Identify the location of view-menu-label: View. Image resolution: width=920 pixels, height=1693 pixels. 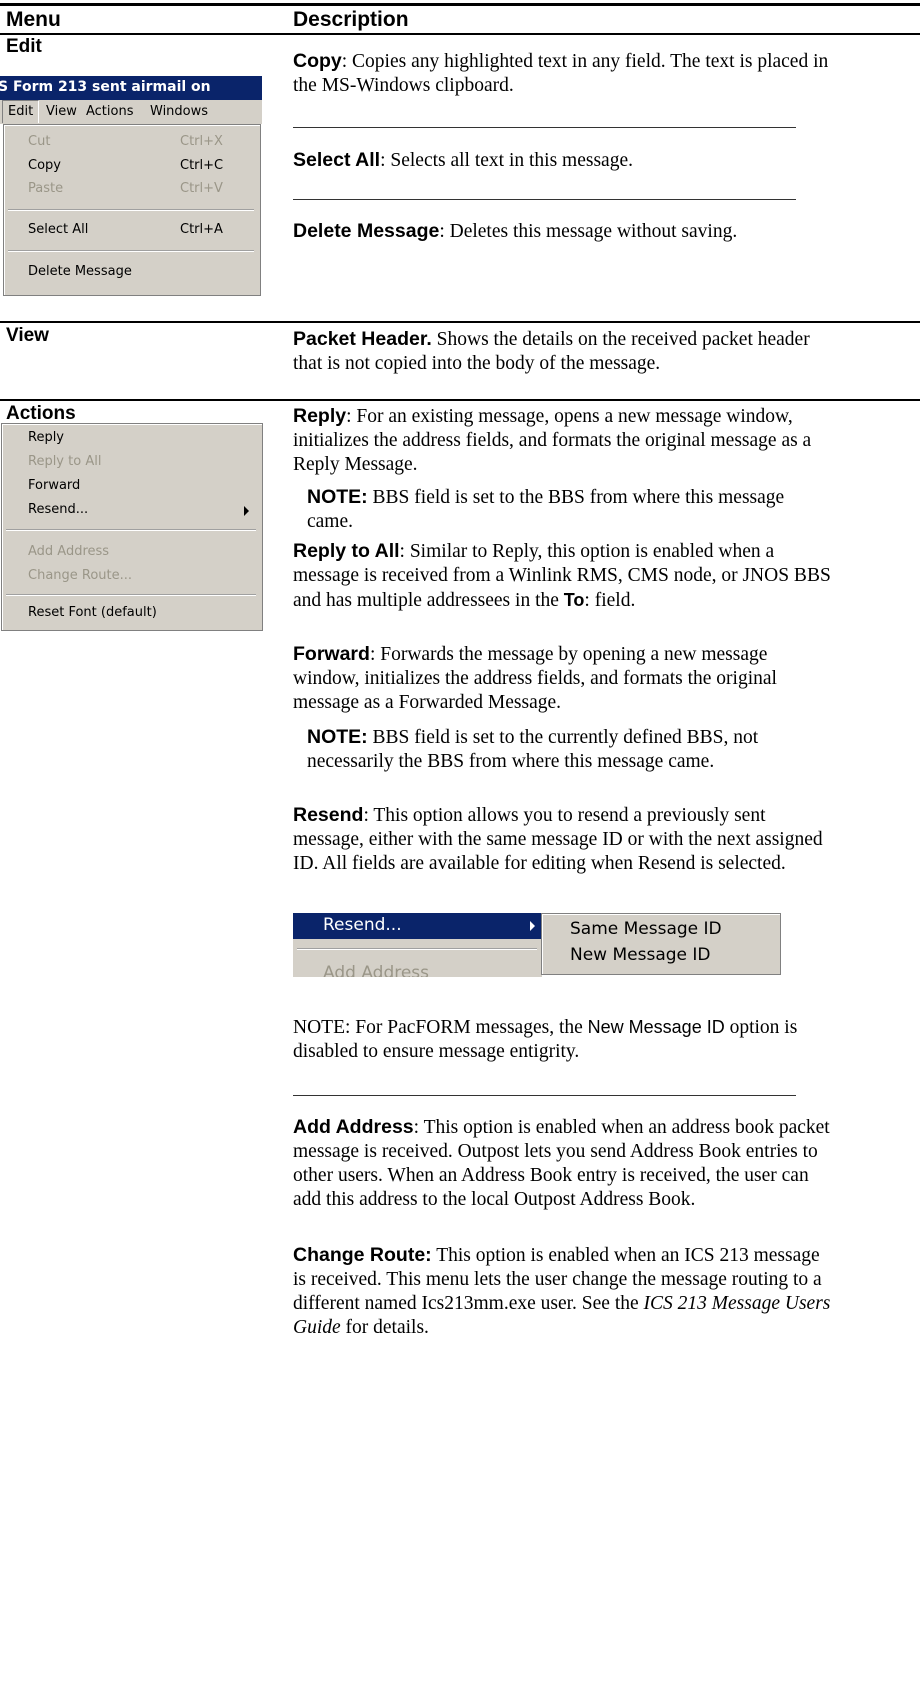
(27, 335).